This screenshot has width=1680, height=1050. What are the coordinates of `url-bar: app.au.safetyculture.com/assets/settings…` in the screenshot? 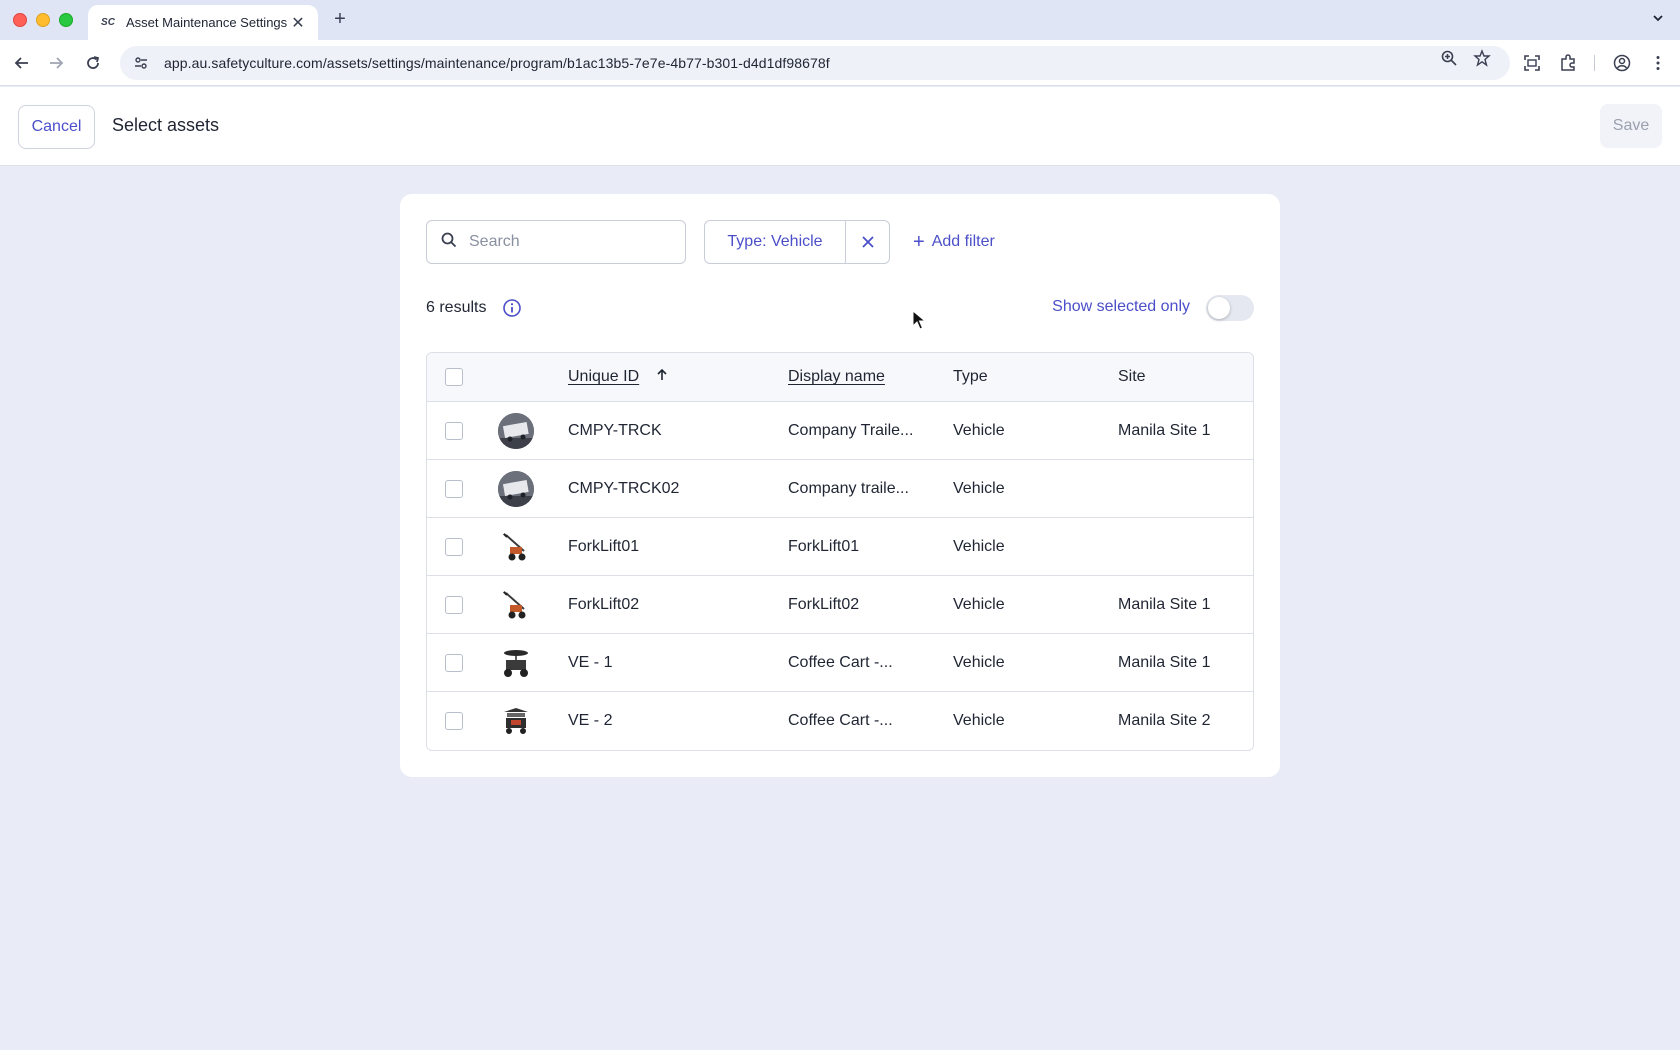 It's located at (815, 63).